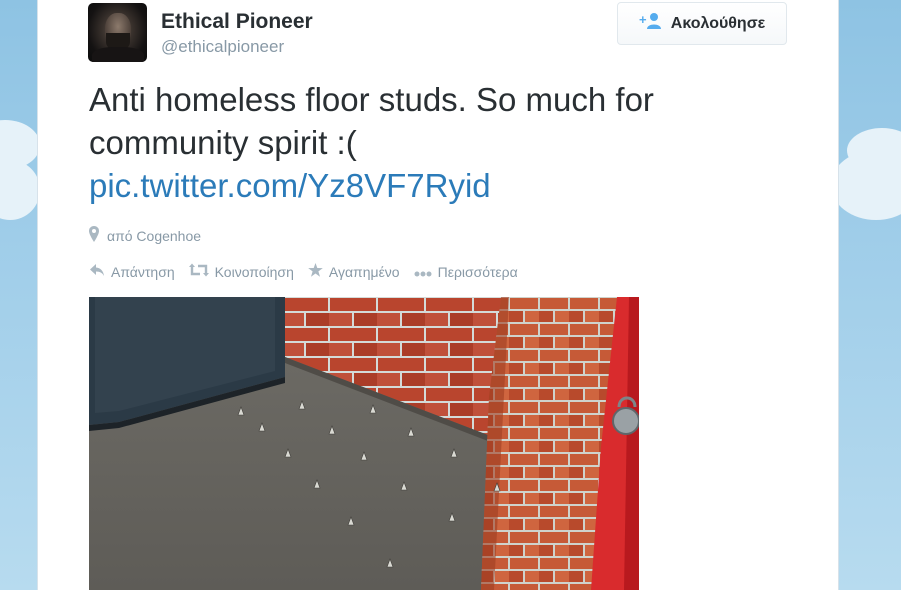 This screenshot has height=590, width=901. What do you see at coordinates (20, 295) in the screenshot?
I see `background-sky-left` at bounding box center [20, 295].